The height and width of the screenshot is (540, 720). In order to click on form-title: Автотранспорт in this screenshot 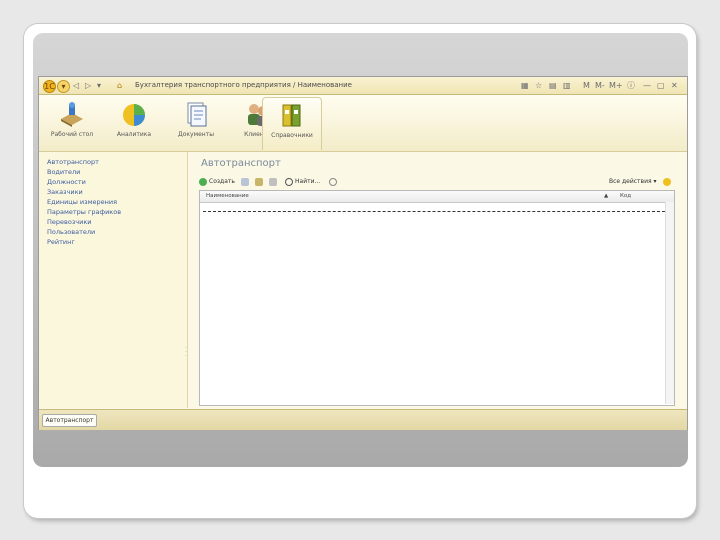, I will do `click(241, 163)`.